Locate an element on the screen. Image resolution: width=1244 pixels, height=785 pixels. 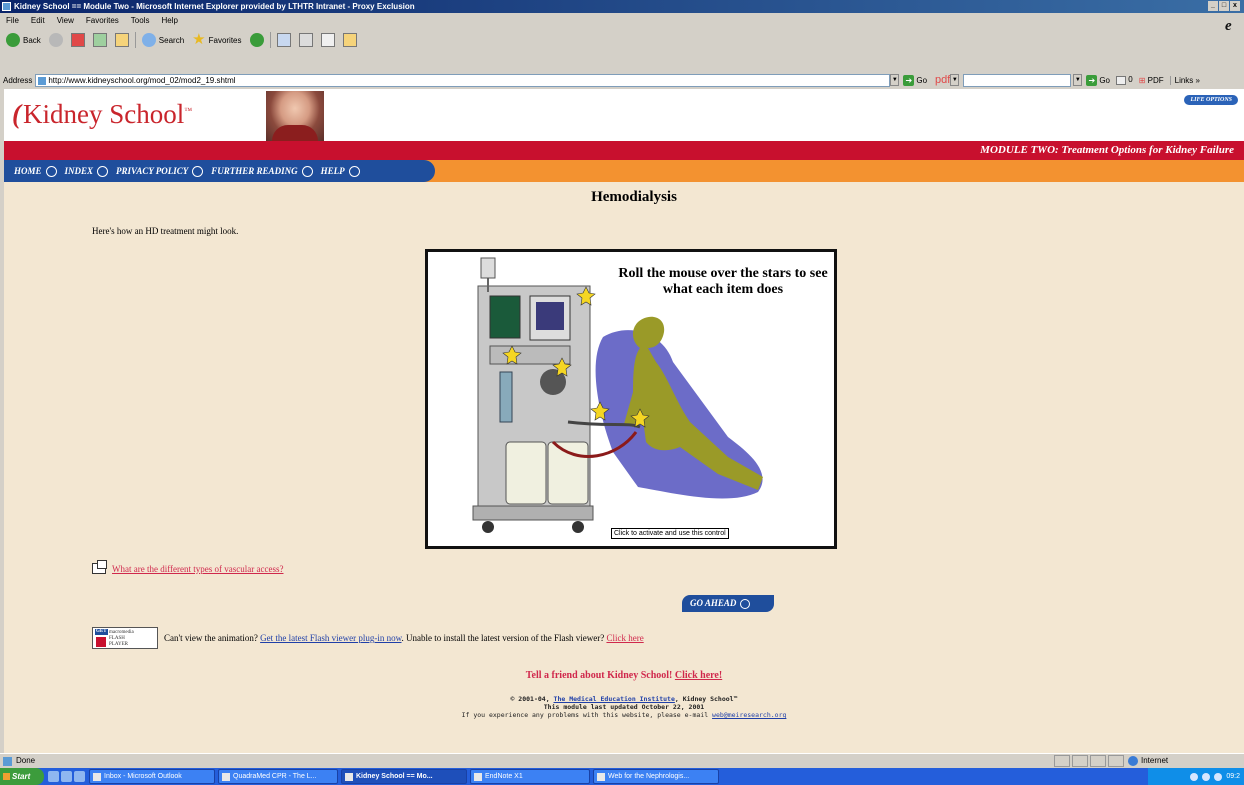
history-button is located at coordinates (257, 40).